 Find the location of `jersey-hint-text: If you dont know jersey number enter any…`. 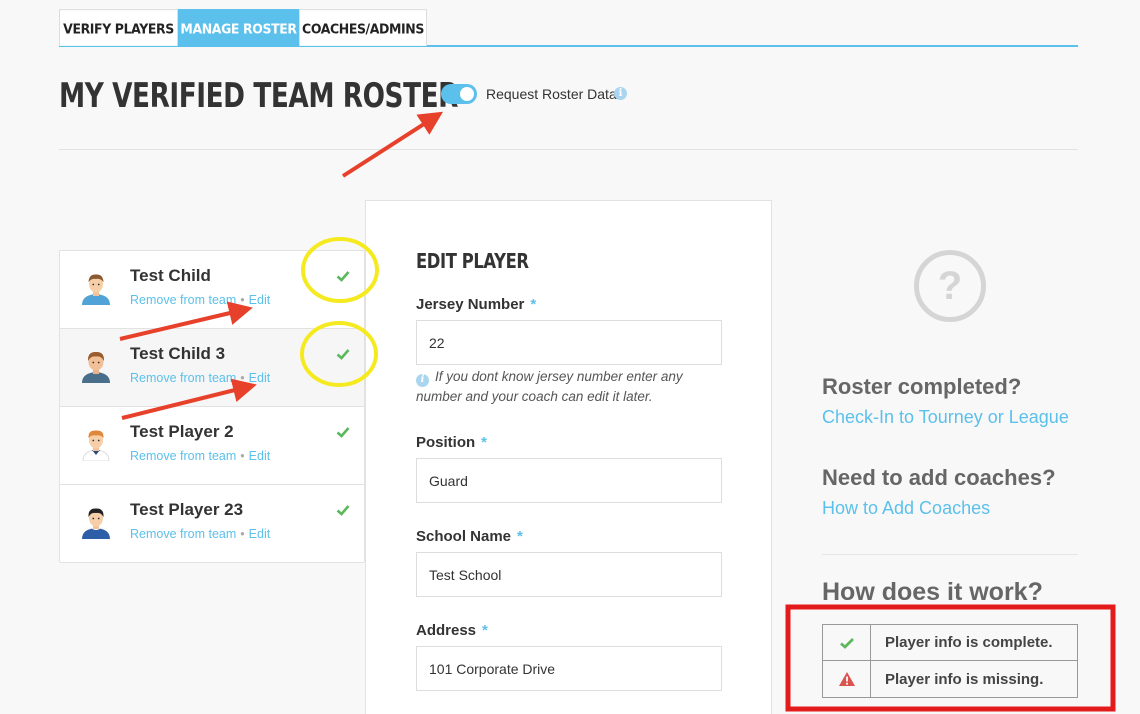

jersey-hint-text: If you dont know jersey number enter any… is located at coordinates (549, 386).